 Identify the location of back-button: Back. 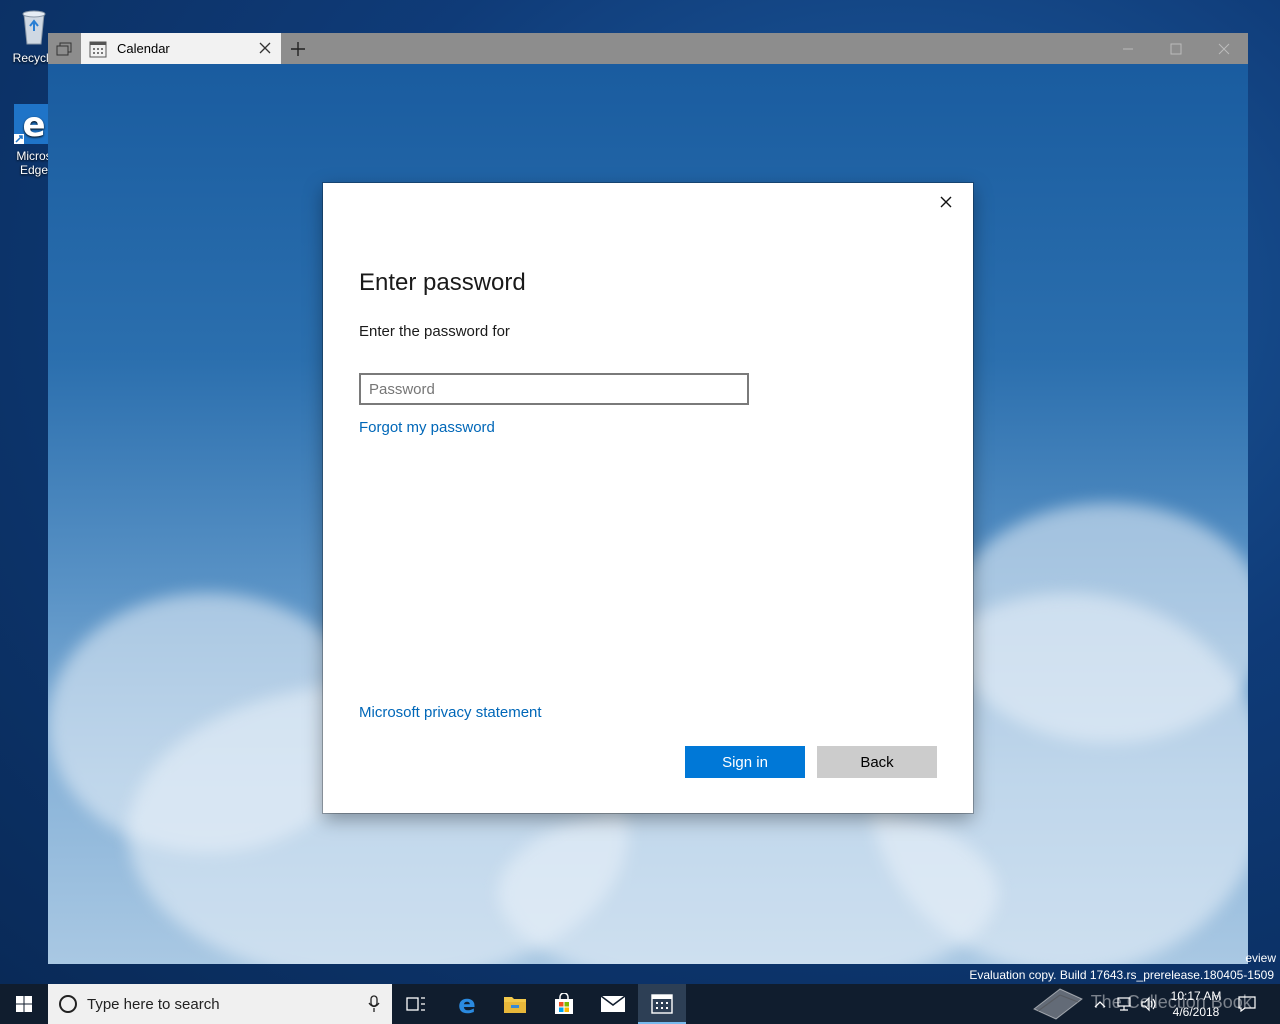
(877, 762).